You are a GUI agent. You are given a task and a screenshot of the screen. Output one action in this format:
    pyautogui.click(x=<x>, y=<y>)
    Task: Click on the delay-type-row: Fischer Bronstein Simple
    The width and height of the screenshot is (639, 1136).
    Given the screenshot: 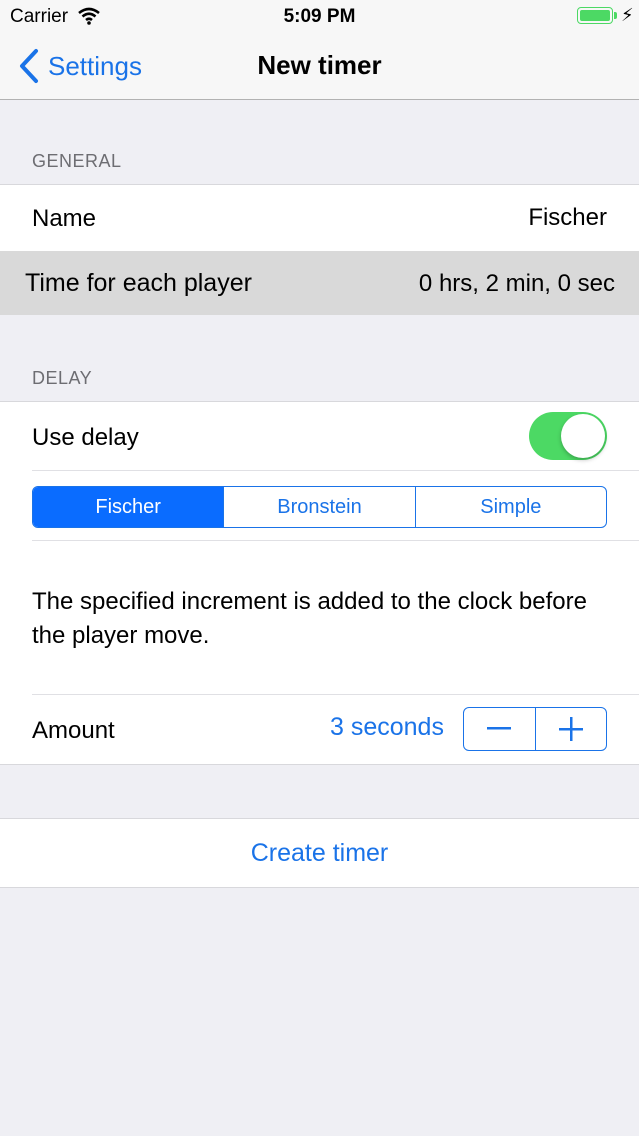 What is the action you would take?
    pyautogui.click(x=319, y=505)
    